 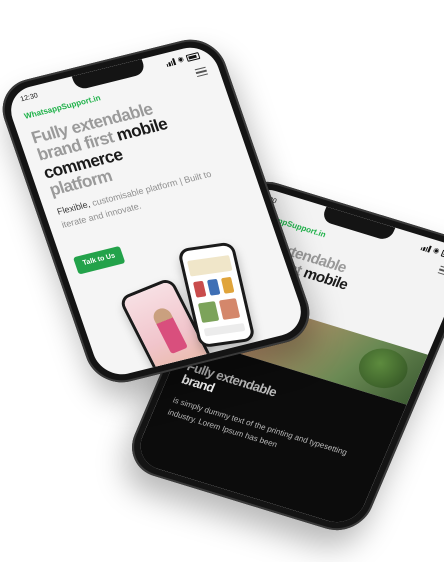 What do you see at coordinates (29, 97) in the screenshot?
I see `status-time: 12:30` at bounding box center [29, 97].